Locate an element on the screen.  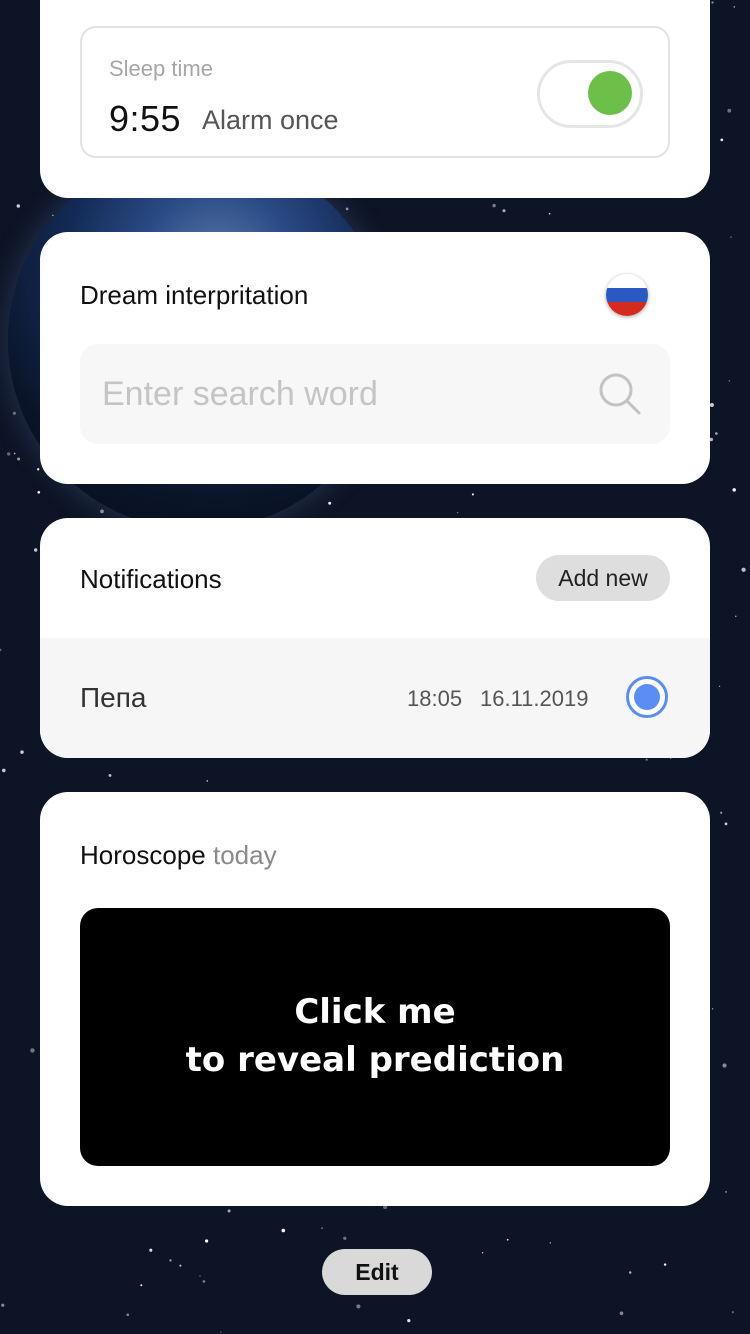
sleep-alarm-toggle is located at coordinates (590, 94).